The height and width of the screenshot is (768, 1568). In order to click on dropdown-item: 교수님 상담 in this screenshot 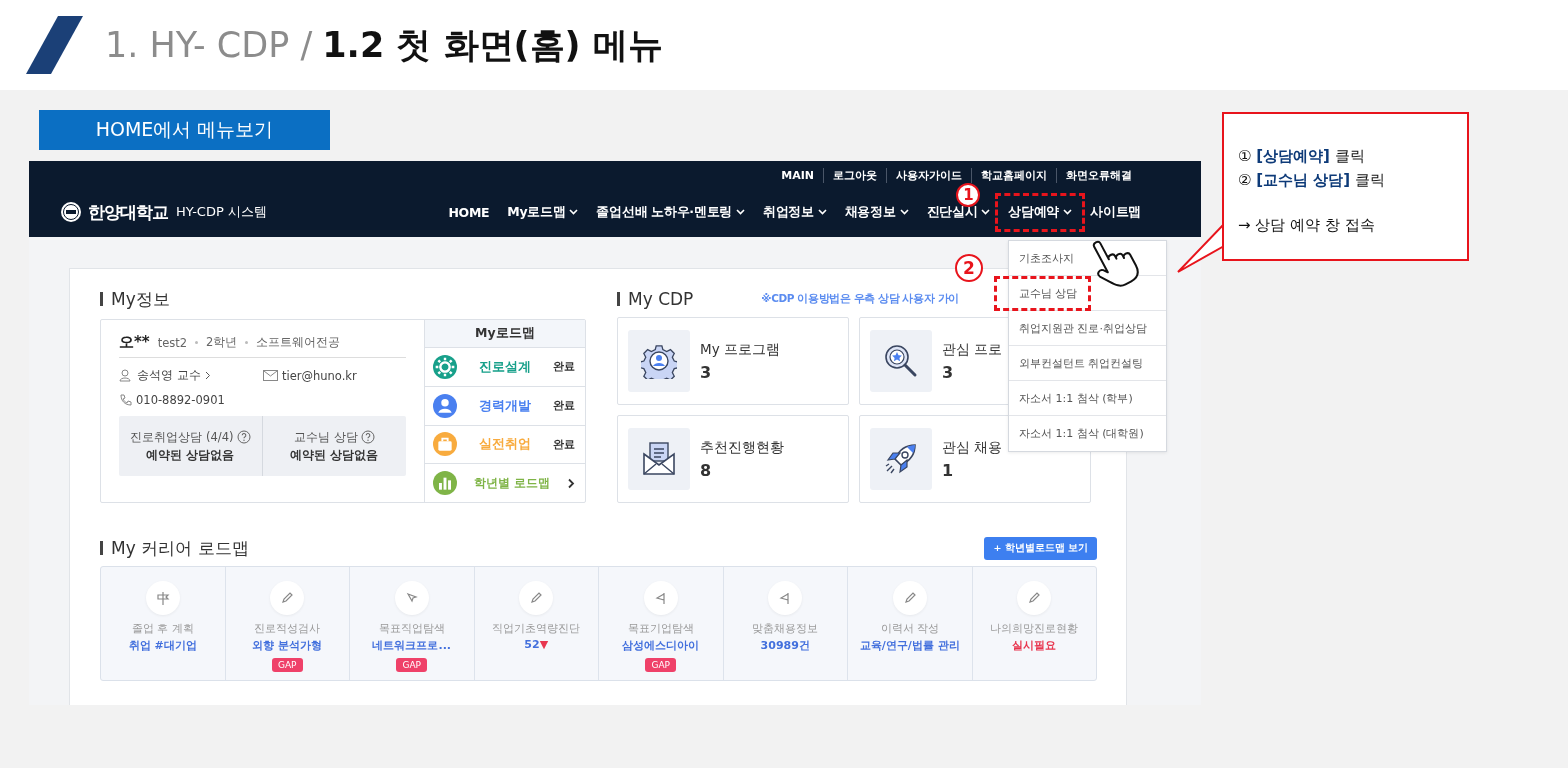, I will do `click(1042, 293)`.